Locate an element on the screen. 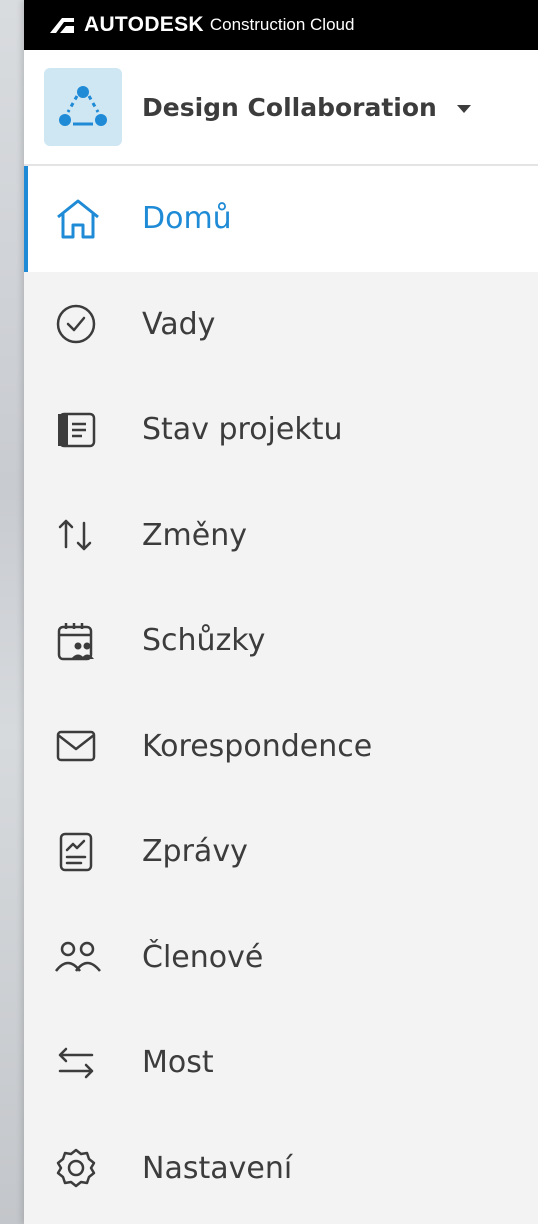 Image resolution: width=538 pixels, height=1224 pixels. sidebar-item-label: Most is located at coordinates (178, 1063).